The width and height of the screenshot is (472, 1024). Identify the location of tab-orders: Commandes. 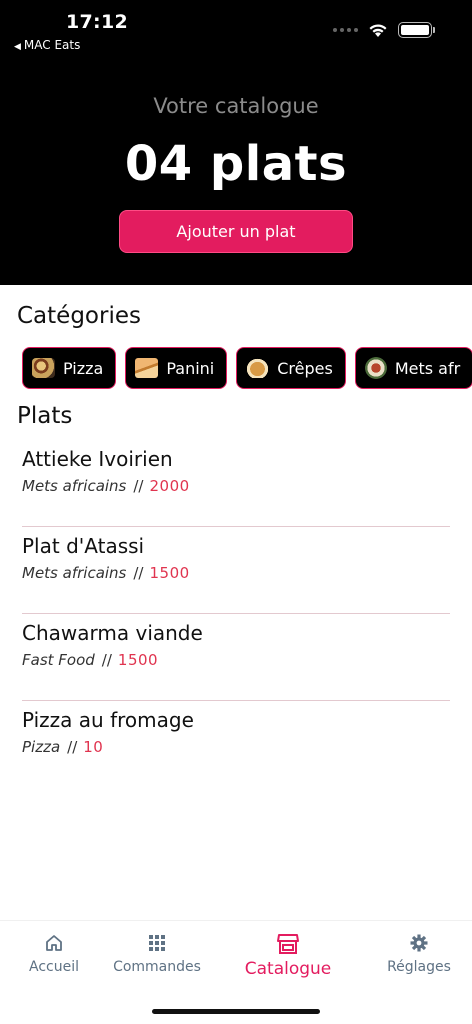
(157, 954).